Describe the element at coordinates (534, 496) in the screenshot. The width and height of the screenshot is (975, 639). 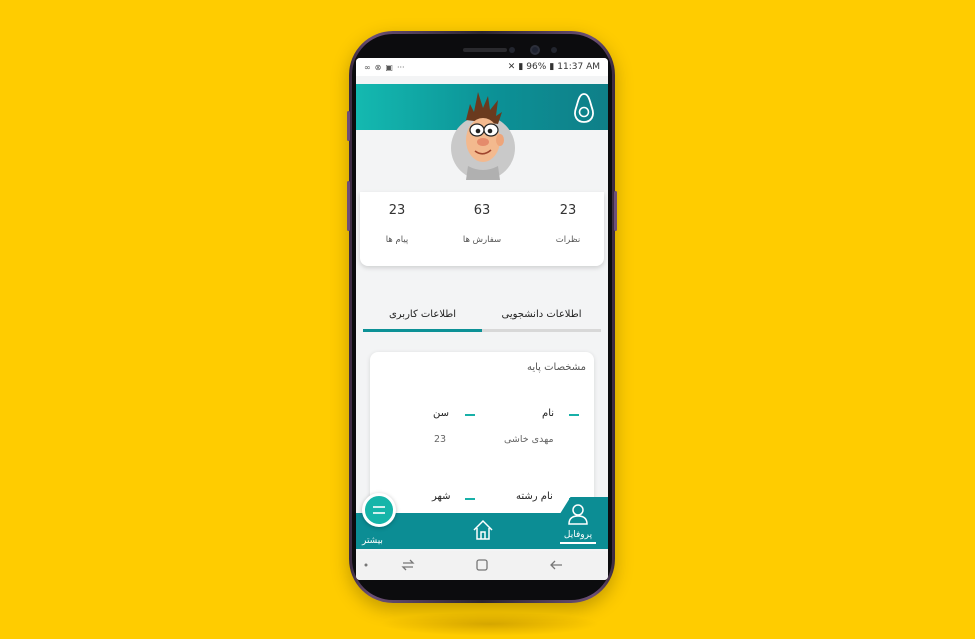
I see `field-label-major: نام رشته` at that location.